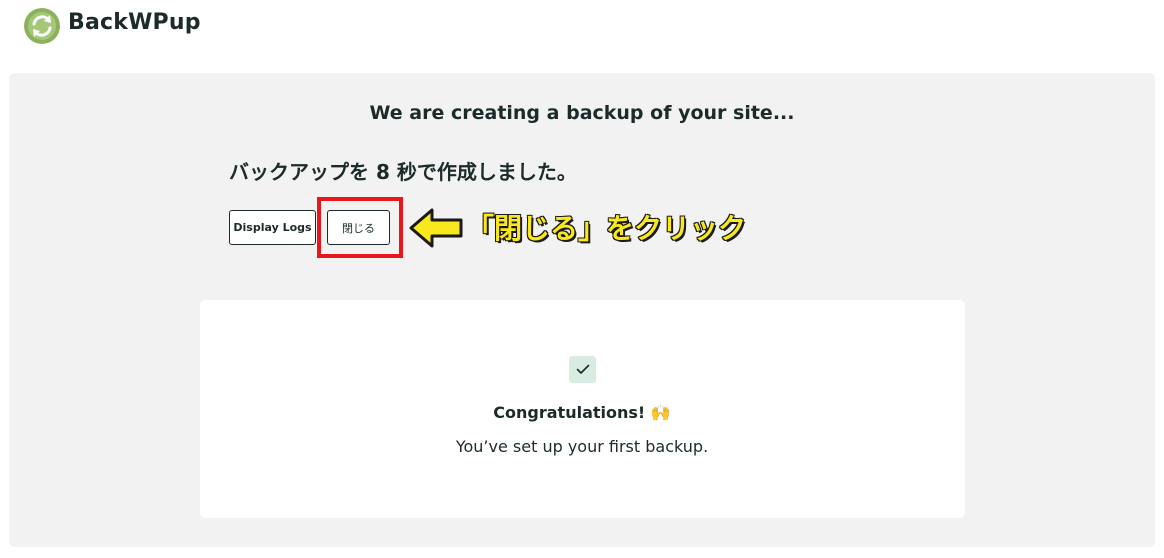 The height and width of the screenshot is (558, 1164). I want to click on check-icon, so click(582, 369).